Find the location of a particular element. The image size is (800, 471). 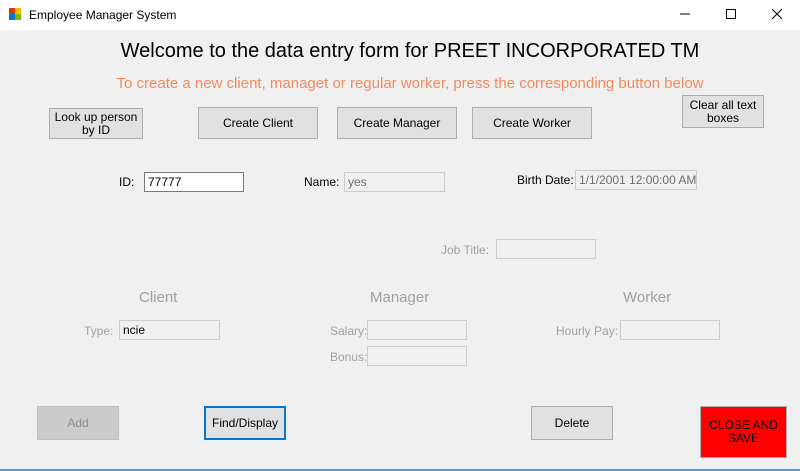

birth-date-label: Birth Date: is located at coordinates (545, 180).